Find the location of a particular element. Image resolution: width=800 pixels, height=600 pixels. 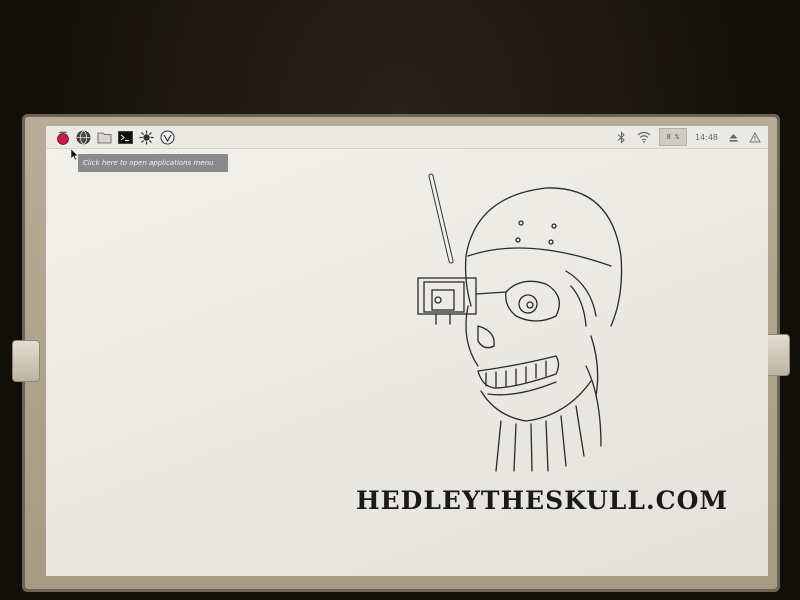

system-tray: 8 % 14:48 is located at coordinates (688, 137).